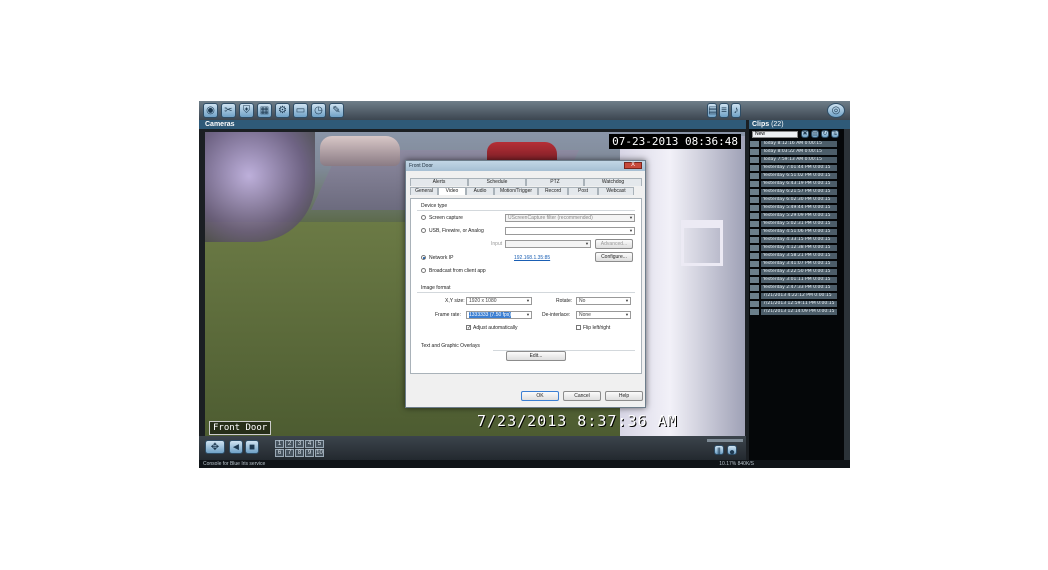 The height and width of the screenshot is (570, 1048). What do you see at coordinates (282, 110) in the screenshot?
I see `settings-icon: ⚙` at bounding box center [282, 110].